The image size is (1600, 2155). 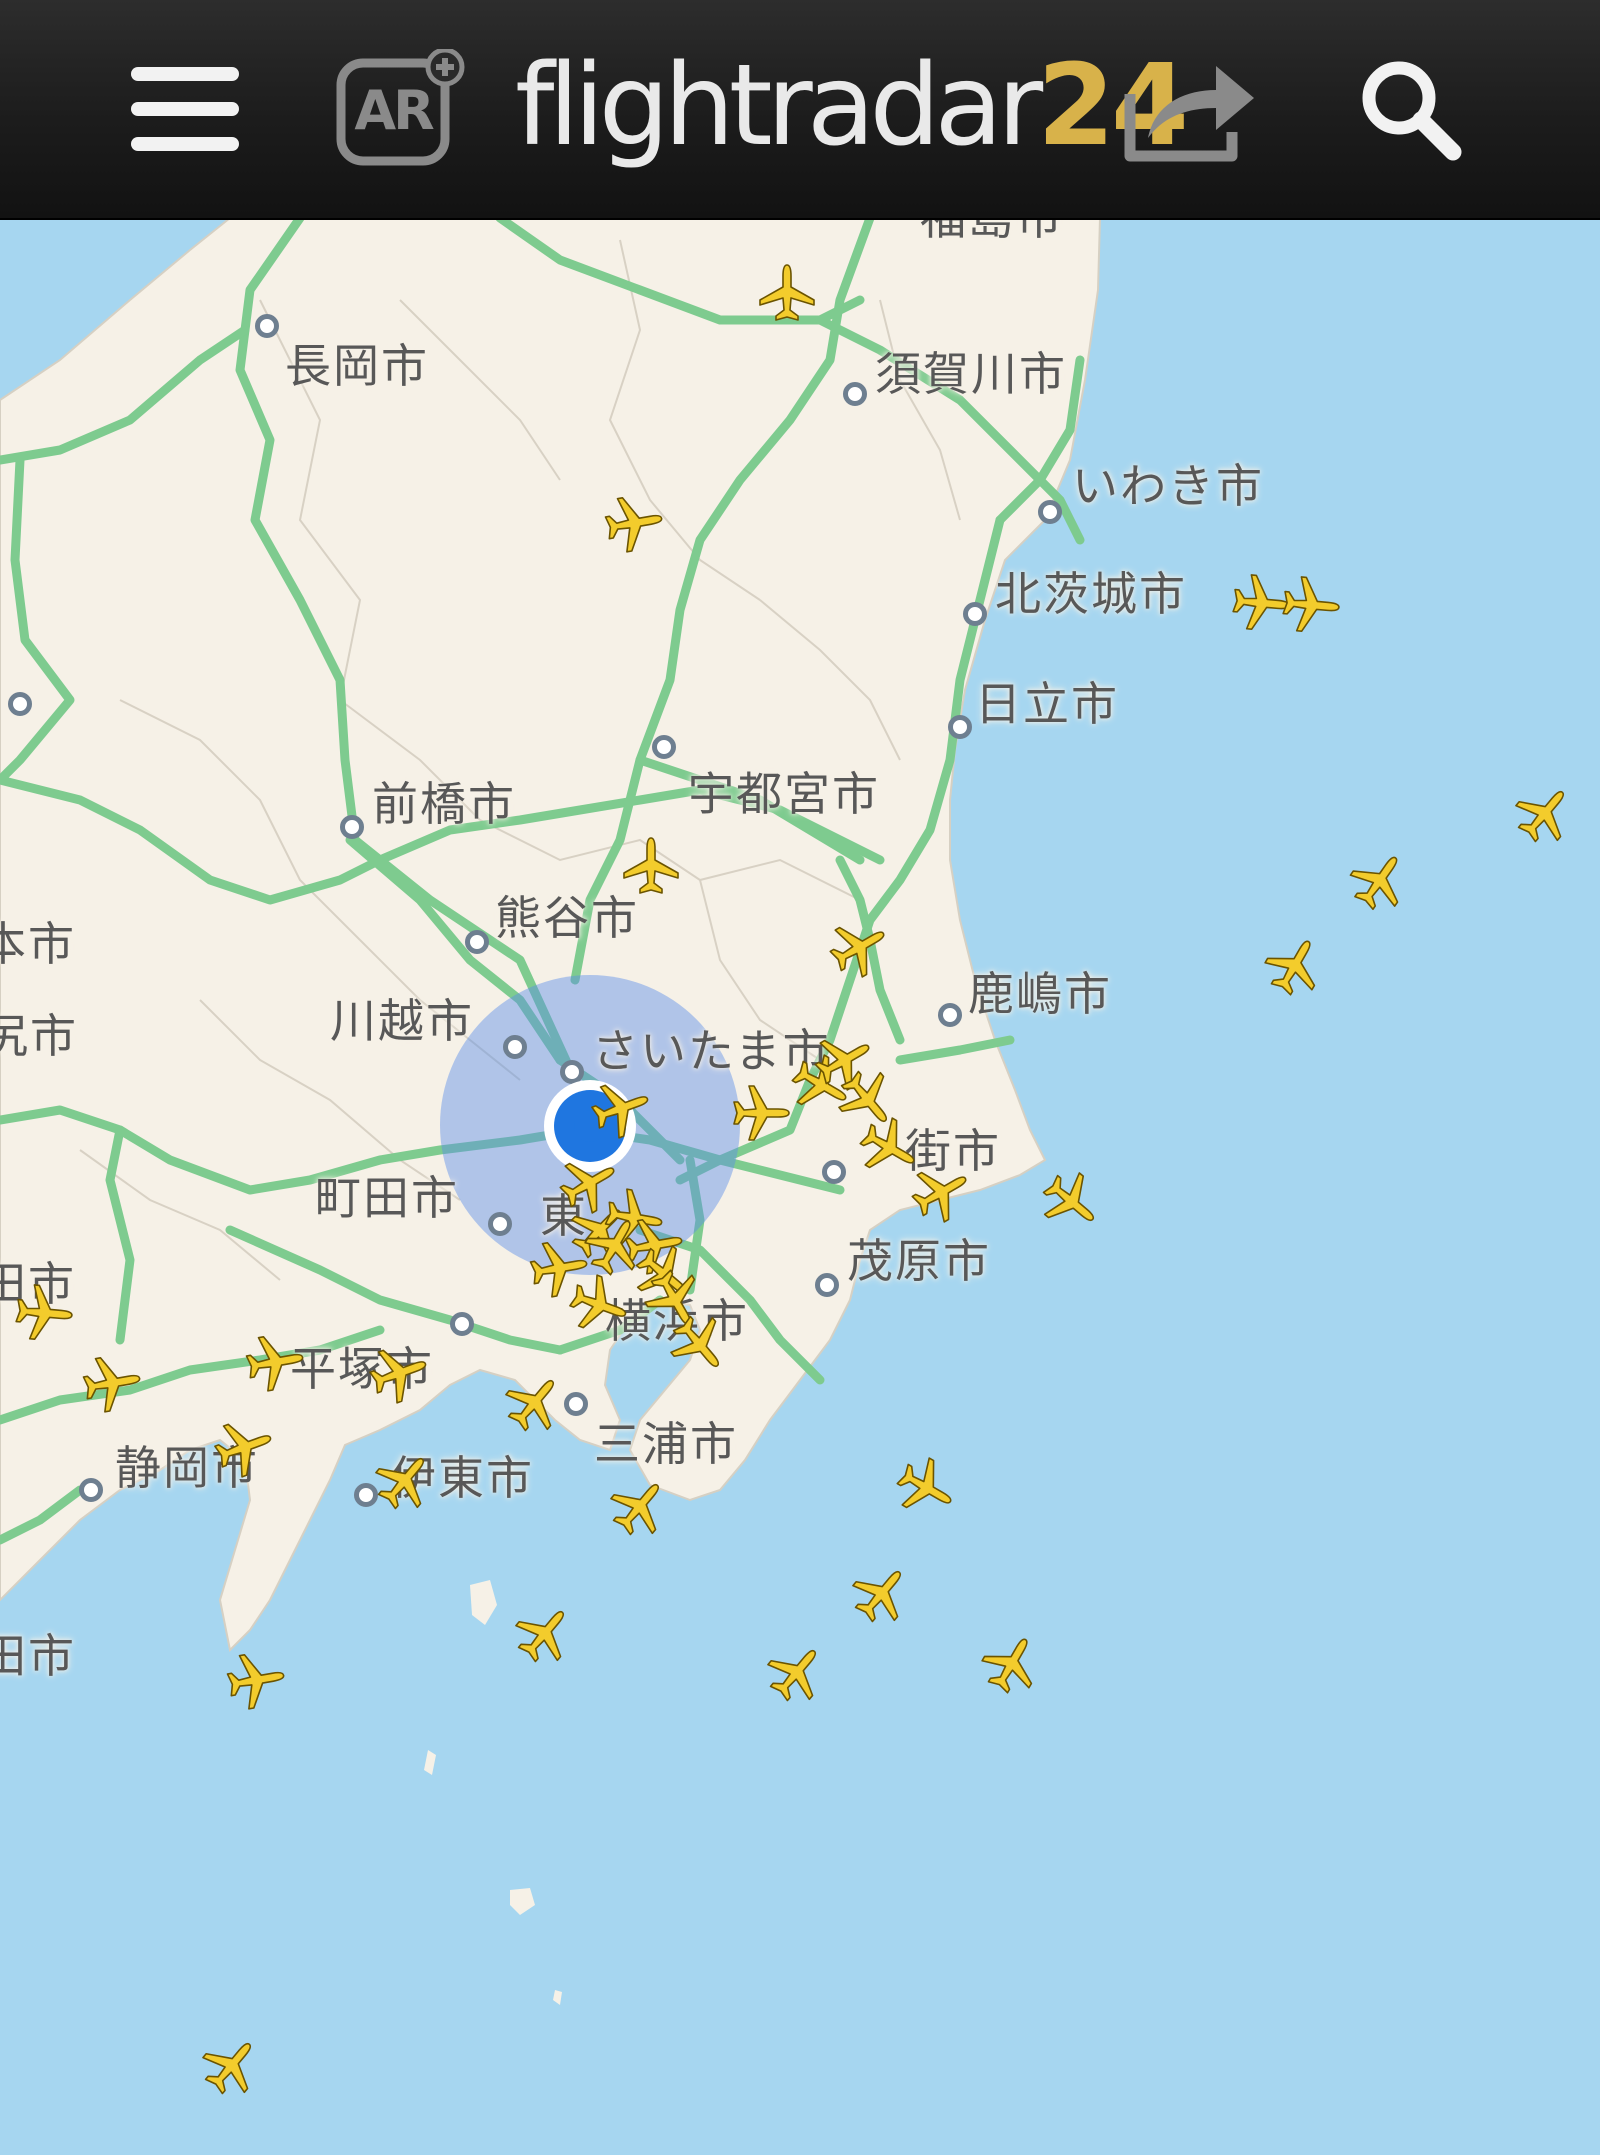 I want to click on menu-button, so click(x=185, y=109).